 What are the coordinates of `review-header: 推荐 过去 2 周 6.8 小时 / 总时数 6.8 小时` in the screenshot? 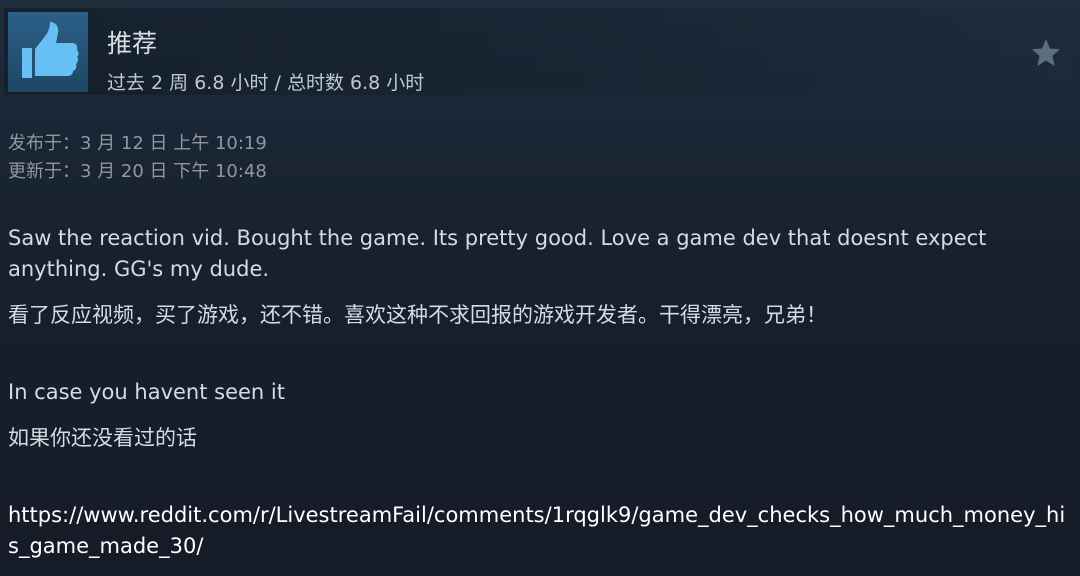 It's located at (538, 51).